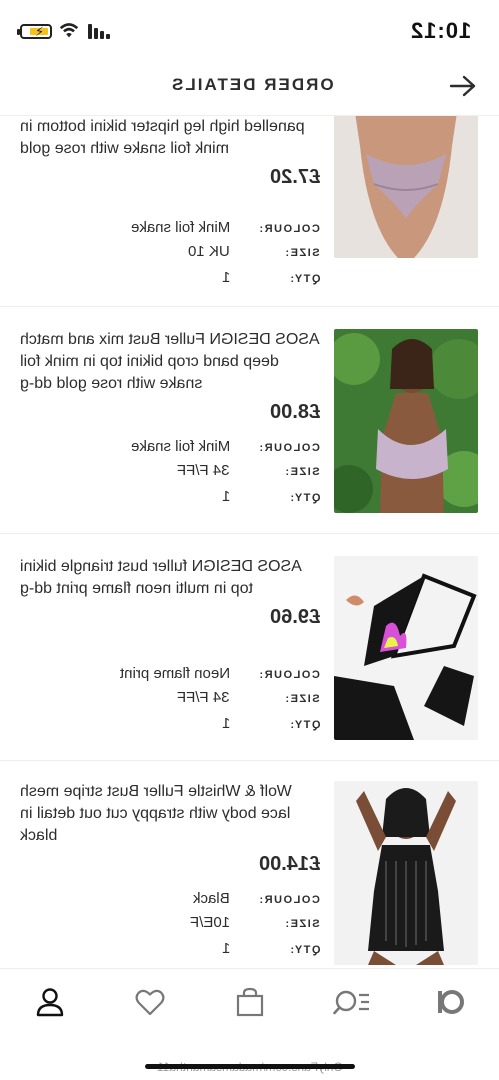 The width and height of the screenshot is (499, 1080). I want to click on item-price: £7.20, so click(294, 177).